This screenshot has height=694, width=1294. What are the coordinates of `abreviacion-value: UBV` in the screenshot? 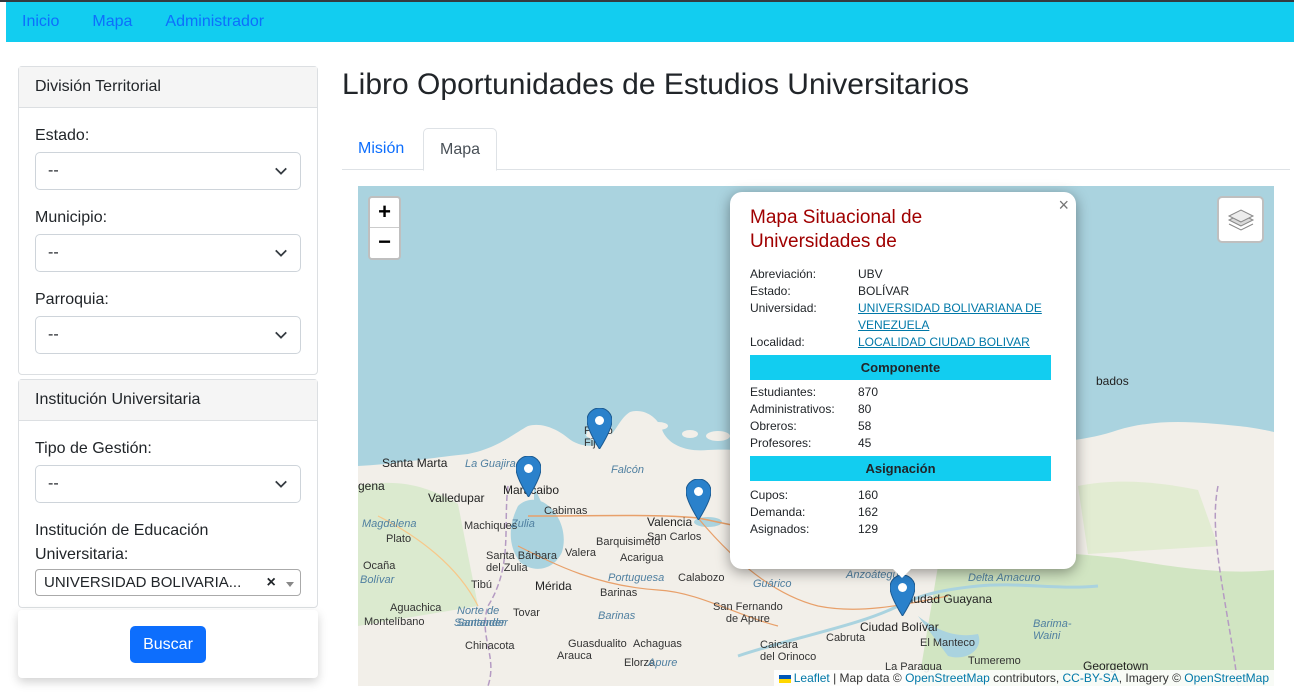 It's located at (870, 274).